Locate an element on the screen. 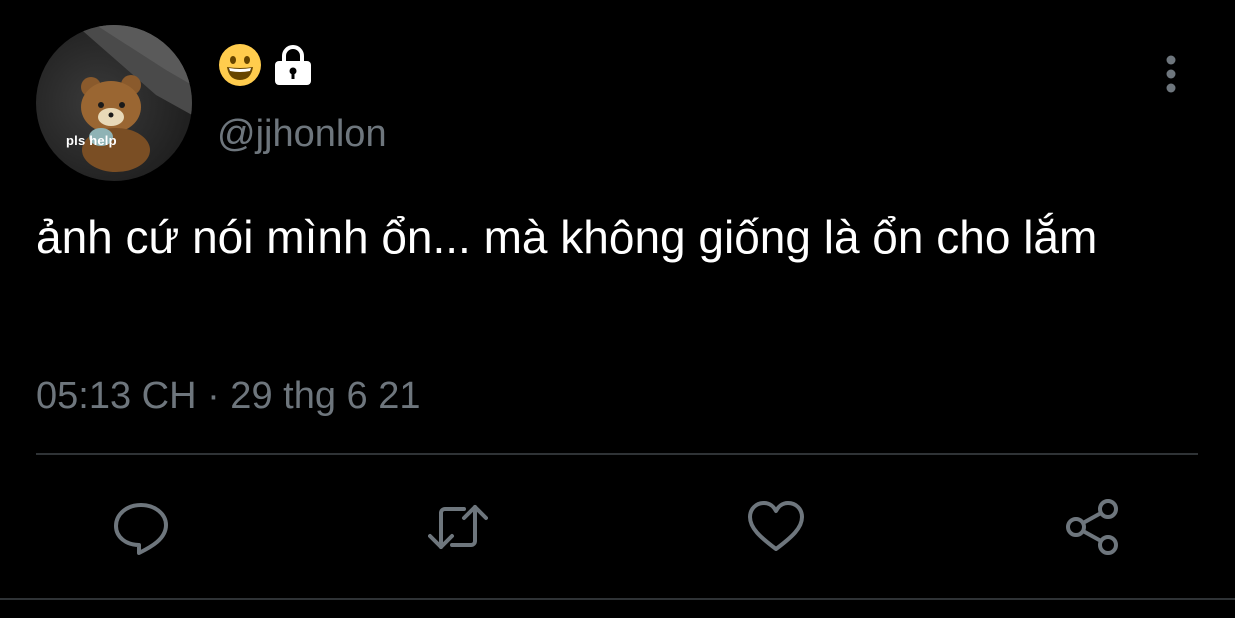 This screenshot has height=618, width=1235. avatar-caption: pls help is located at coordinates (91, 140).